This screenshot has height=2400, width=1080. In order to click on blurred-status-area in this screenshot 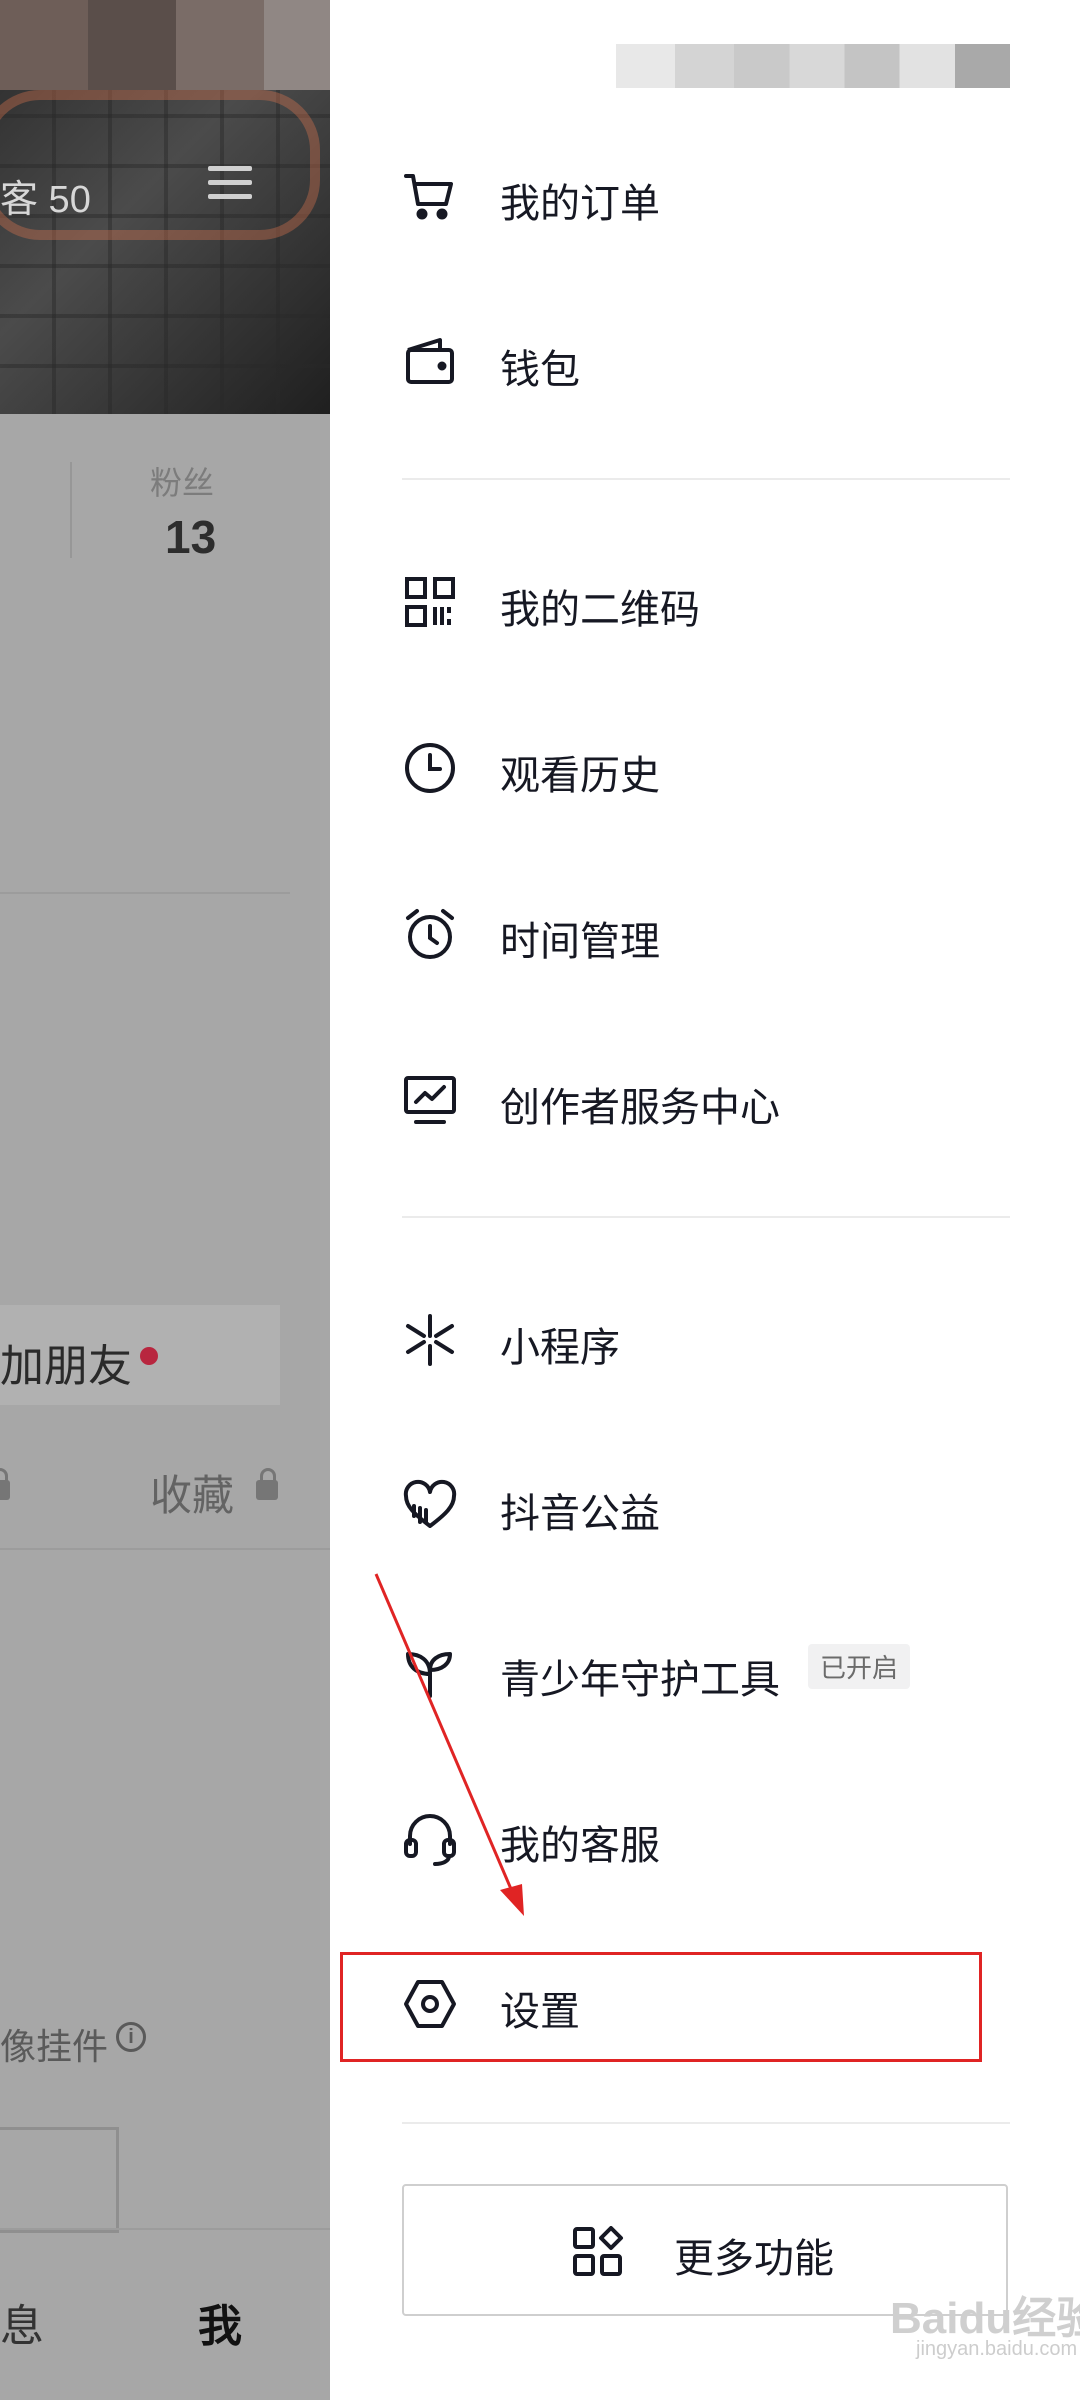, I will do `click(165, 45)`.